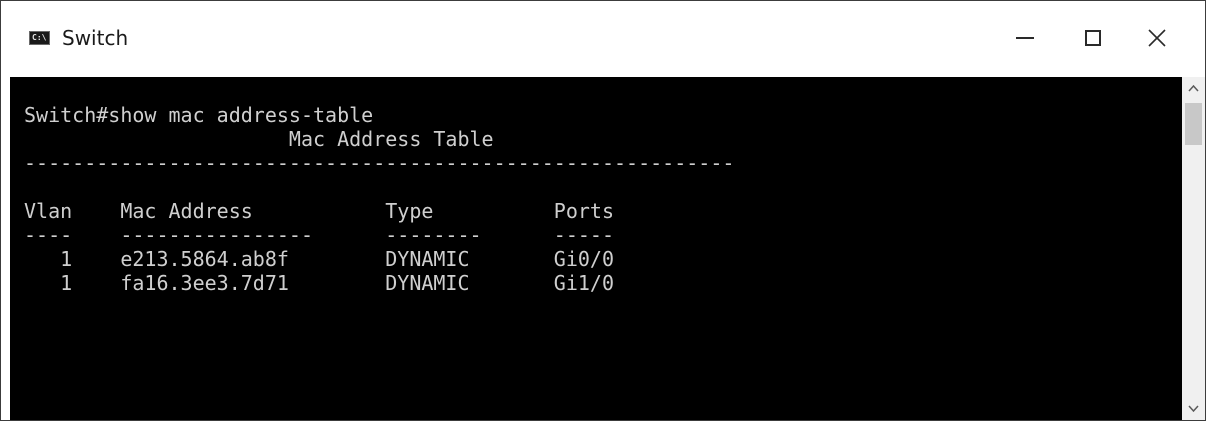 This screenshot has width=1206, height=421. I want to click on chevron-up-icon, so click(1193, 88).